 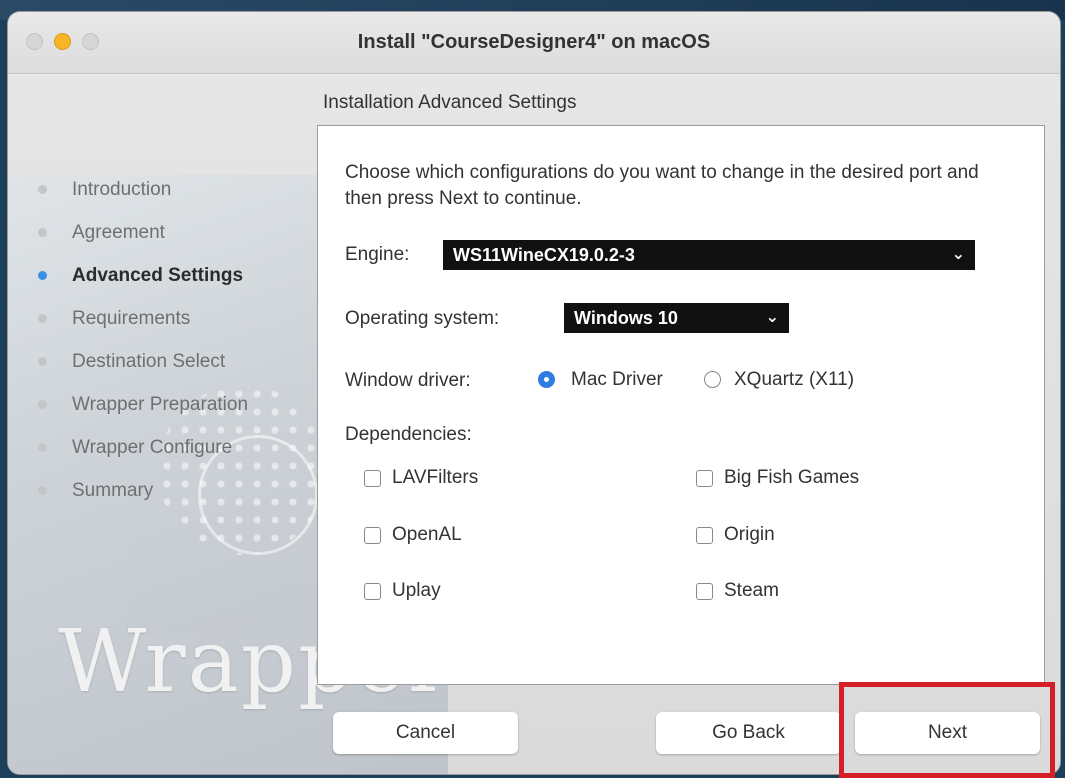 What do you see at coordinates (712, 379) in the screenshot?
I see `xquartz-radio` at bounding box center [712, 379].